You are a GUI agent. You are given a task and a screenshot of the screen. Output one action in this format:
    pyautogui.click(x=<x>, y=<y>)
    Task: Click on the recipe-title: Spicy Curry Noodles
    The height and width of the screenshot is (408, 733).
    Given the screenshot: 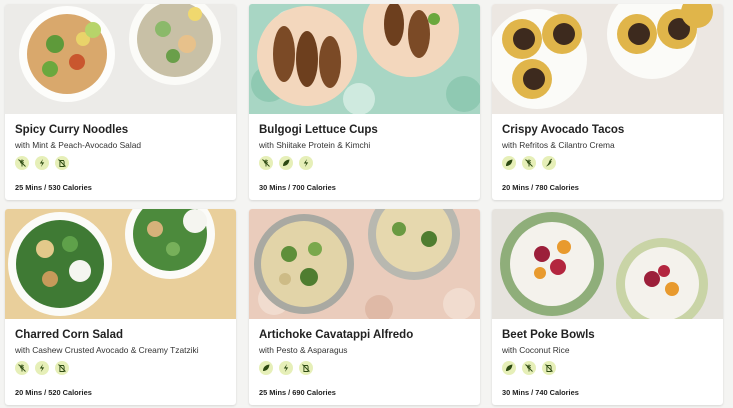 What is the action you would take?
    pyautogui.click(x=71, y=130)
    